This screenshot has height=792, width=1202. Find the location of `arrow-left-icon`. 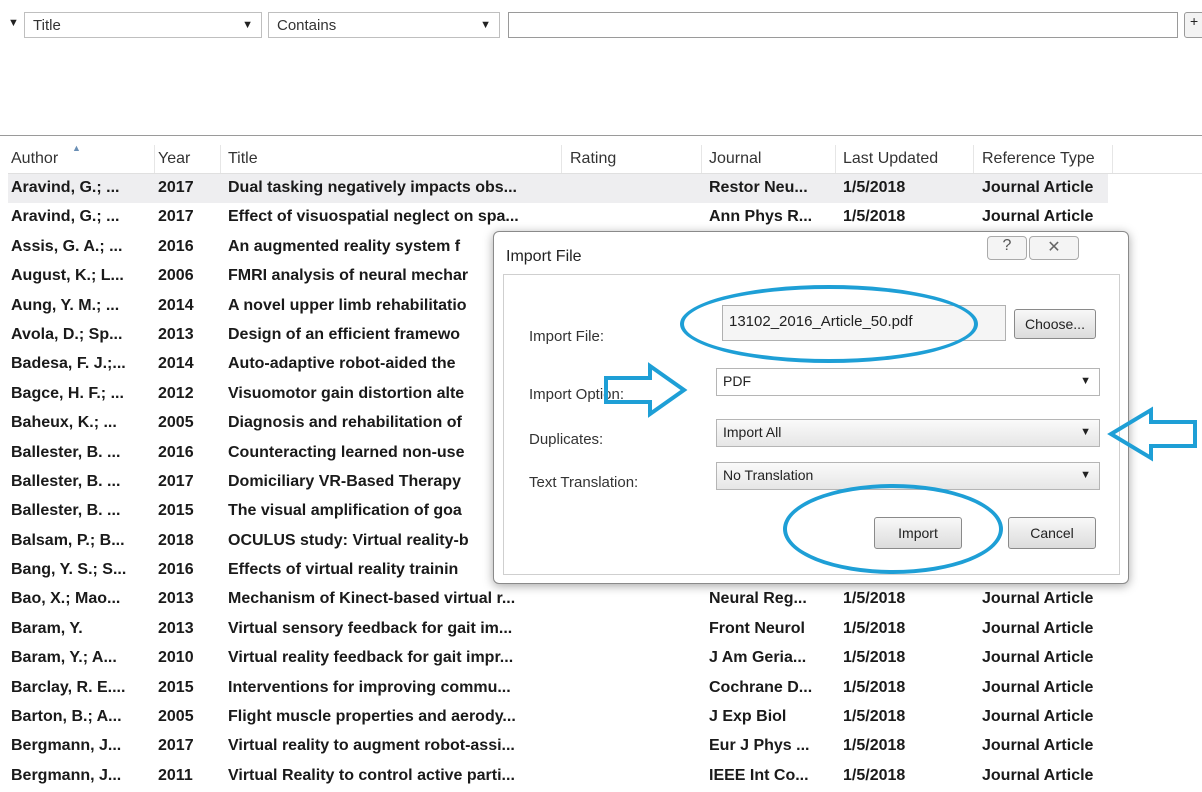

arrow-left-icon is located at coordinates (1152, 434).